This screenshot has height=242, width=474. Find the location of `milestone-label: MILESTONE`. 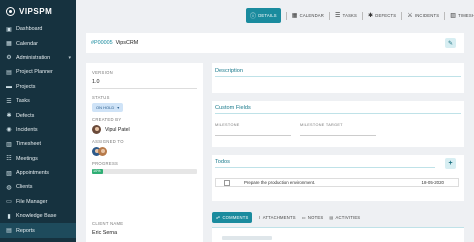

milestone-label: MILESTONE is located at coordinates (227, 125).